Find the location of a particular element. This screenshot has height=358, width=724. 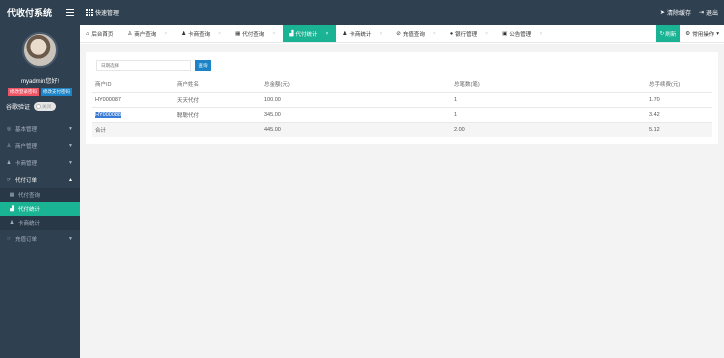

tab-notice-manage: ▣ 公告管理 × is located at coordinates (523, 33).